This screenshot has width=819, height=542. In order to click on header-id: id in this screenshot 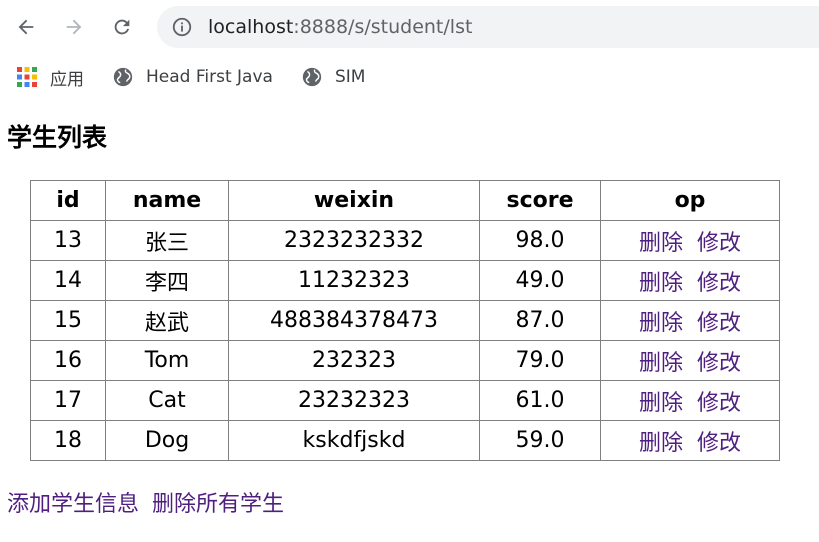, I will do `click(68, 200)`.